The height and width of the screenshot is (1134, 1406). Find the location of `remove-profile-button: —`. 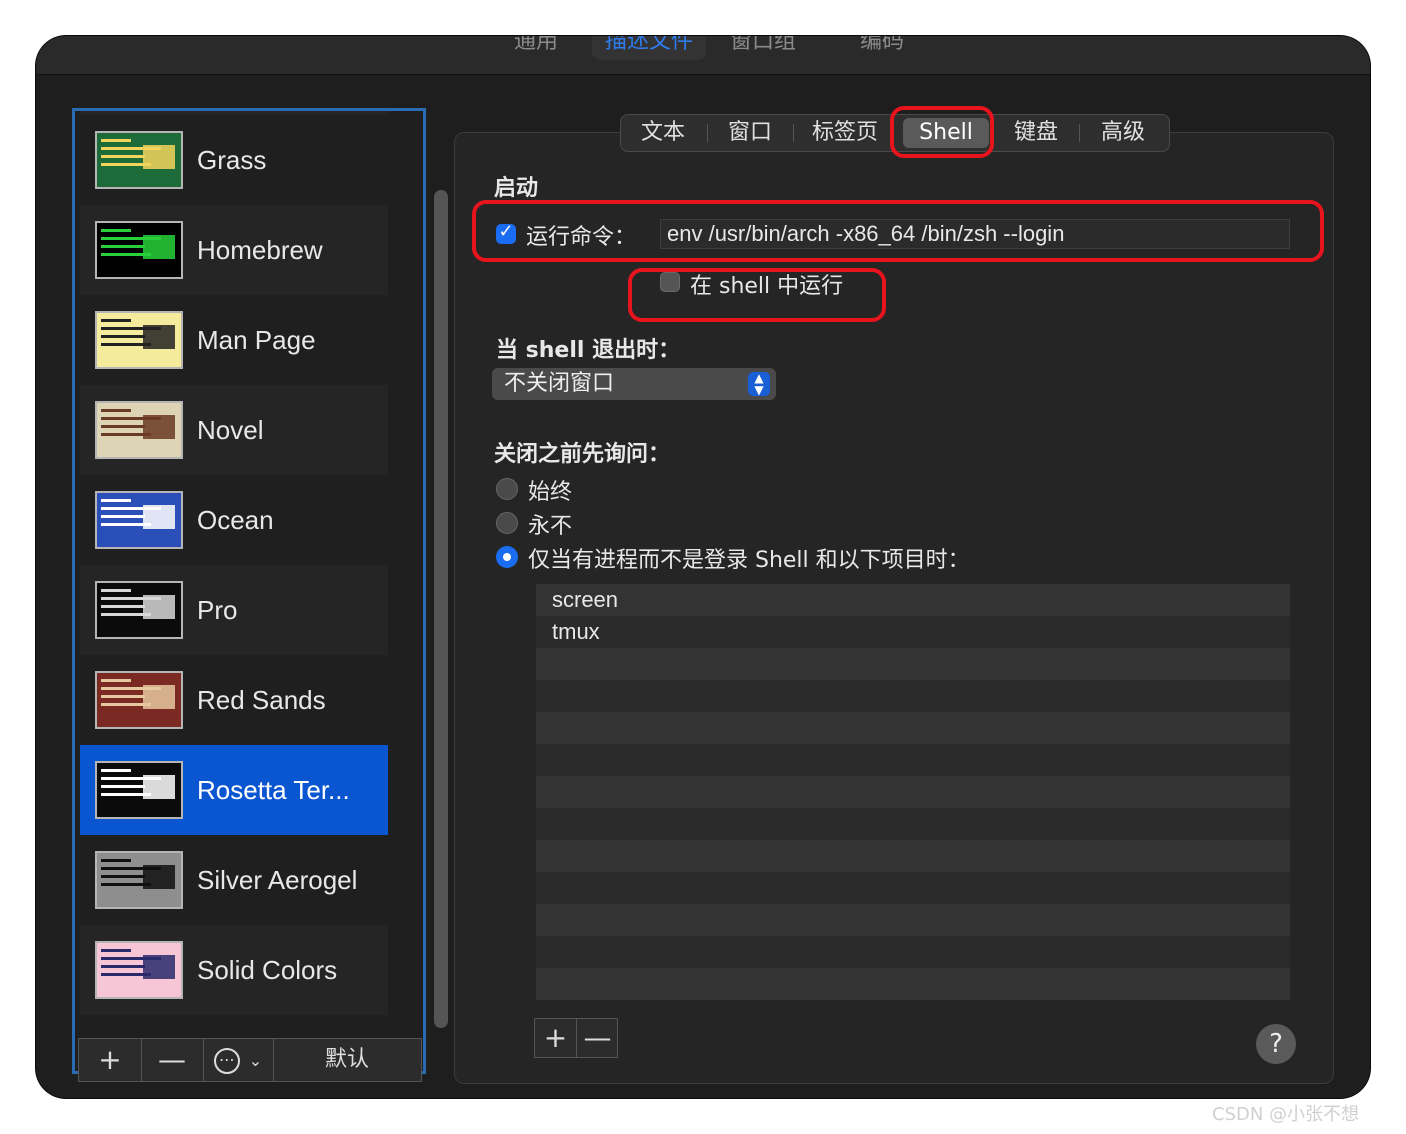

remove-profile-button: — is located at coordinates (172, 1060).